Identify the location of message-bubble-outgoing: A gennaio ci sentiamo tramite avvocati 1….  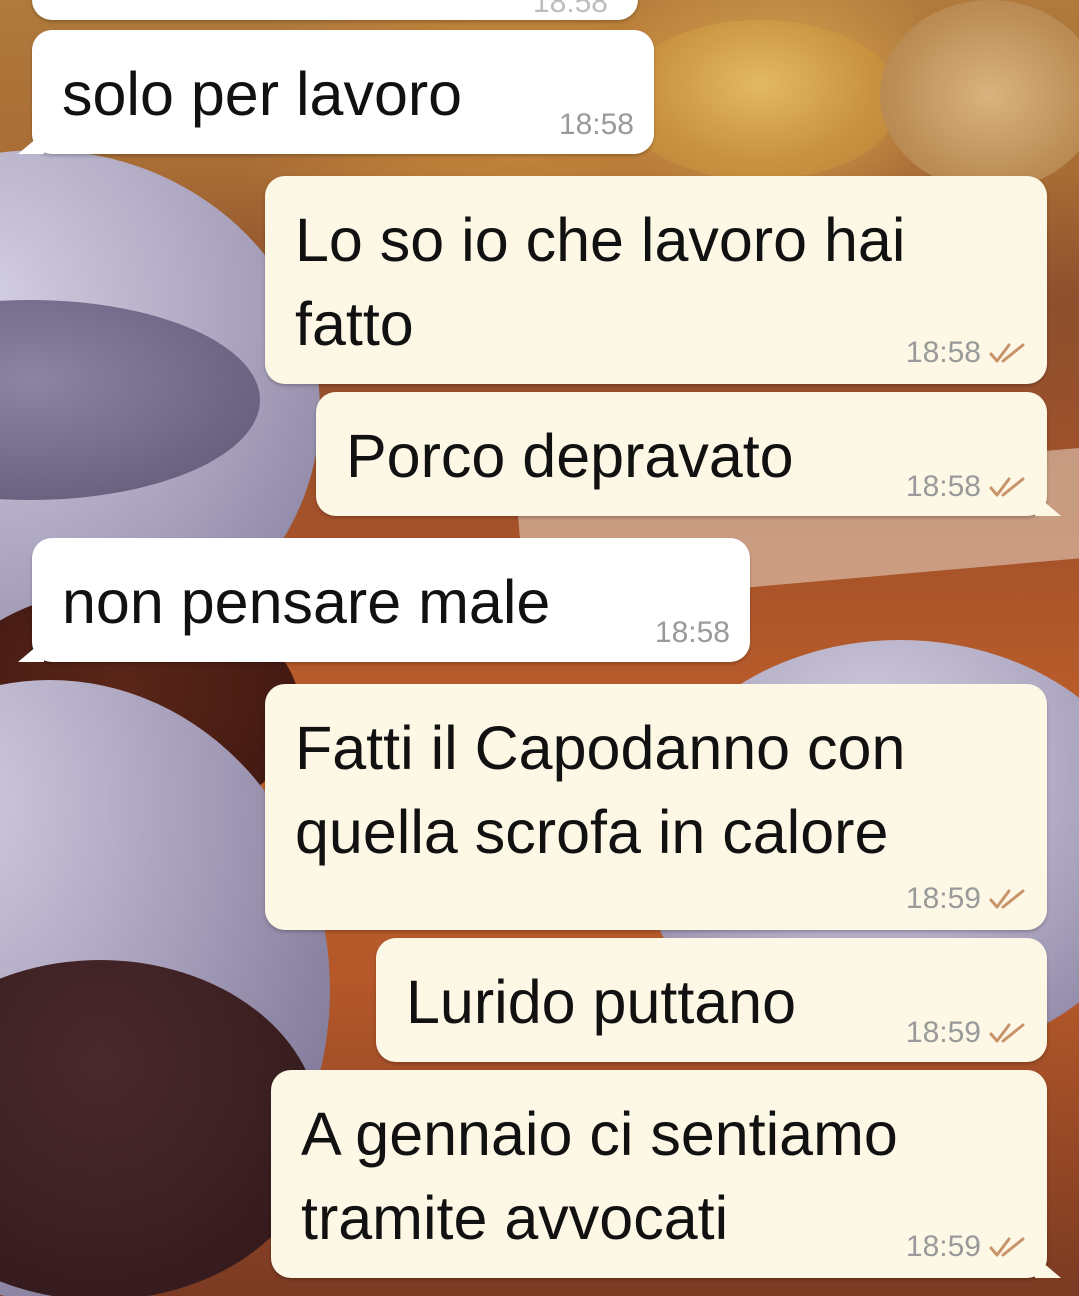
(666, 1174).